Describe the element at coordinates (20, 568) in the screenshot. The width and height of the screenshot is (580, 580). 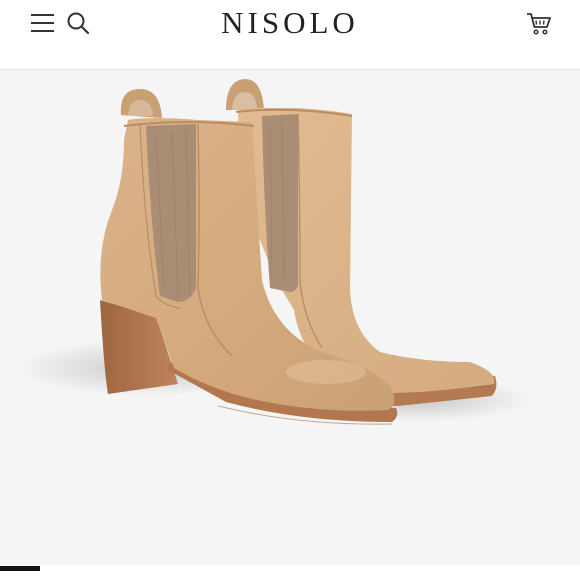
I see `carousel-indicator` at that location.